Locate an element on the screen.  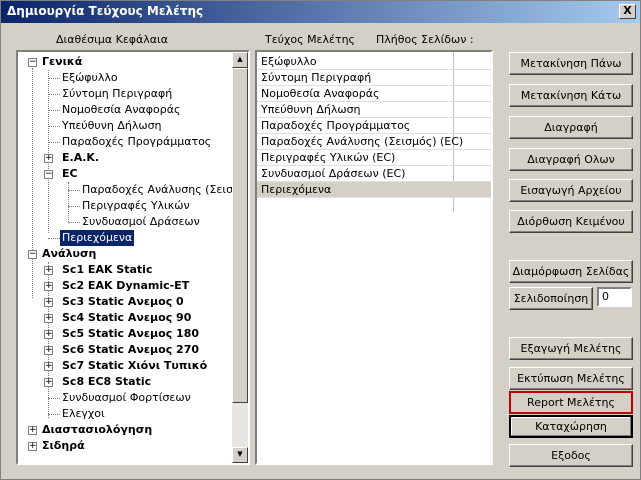
delete-button: Διαγραφή is located at coordinates (571, 127).